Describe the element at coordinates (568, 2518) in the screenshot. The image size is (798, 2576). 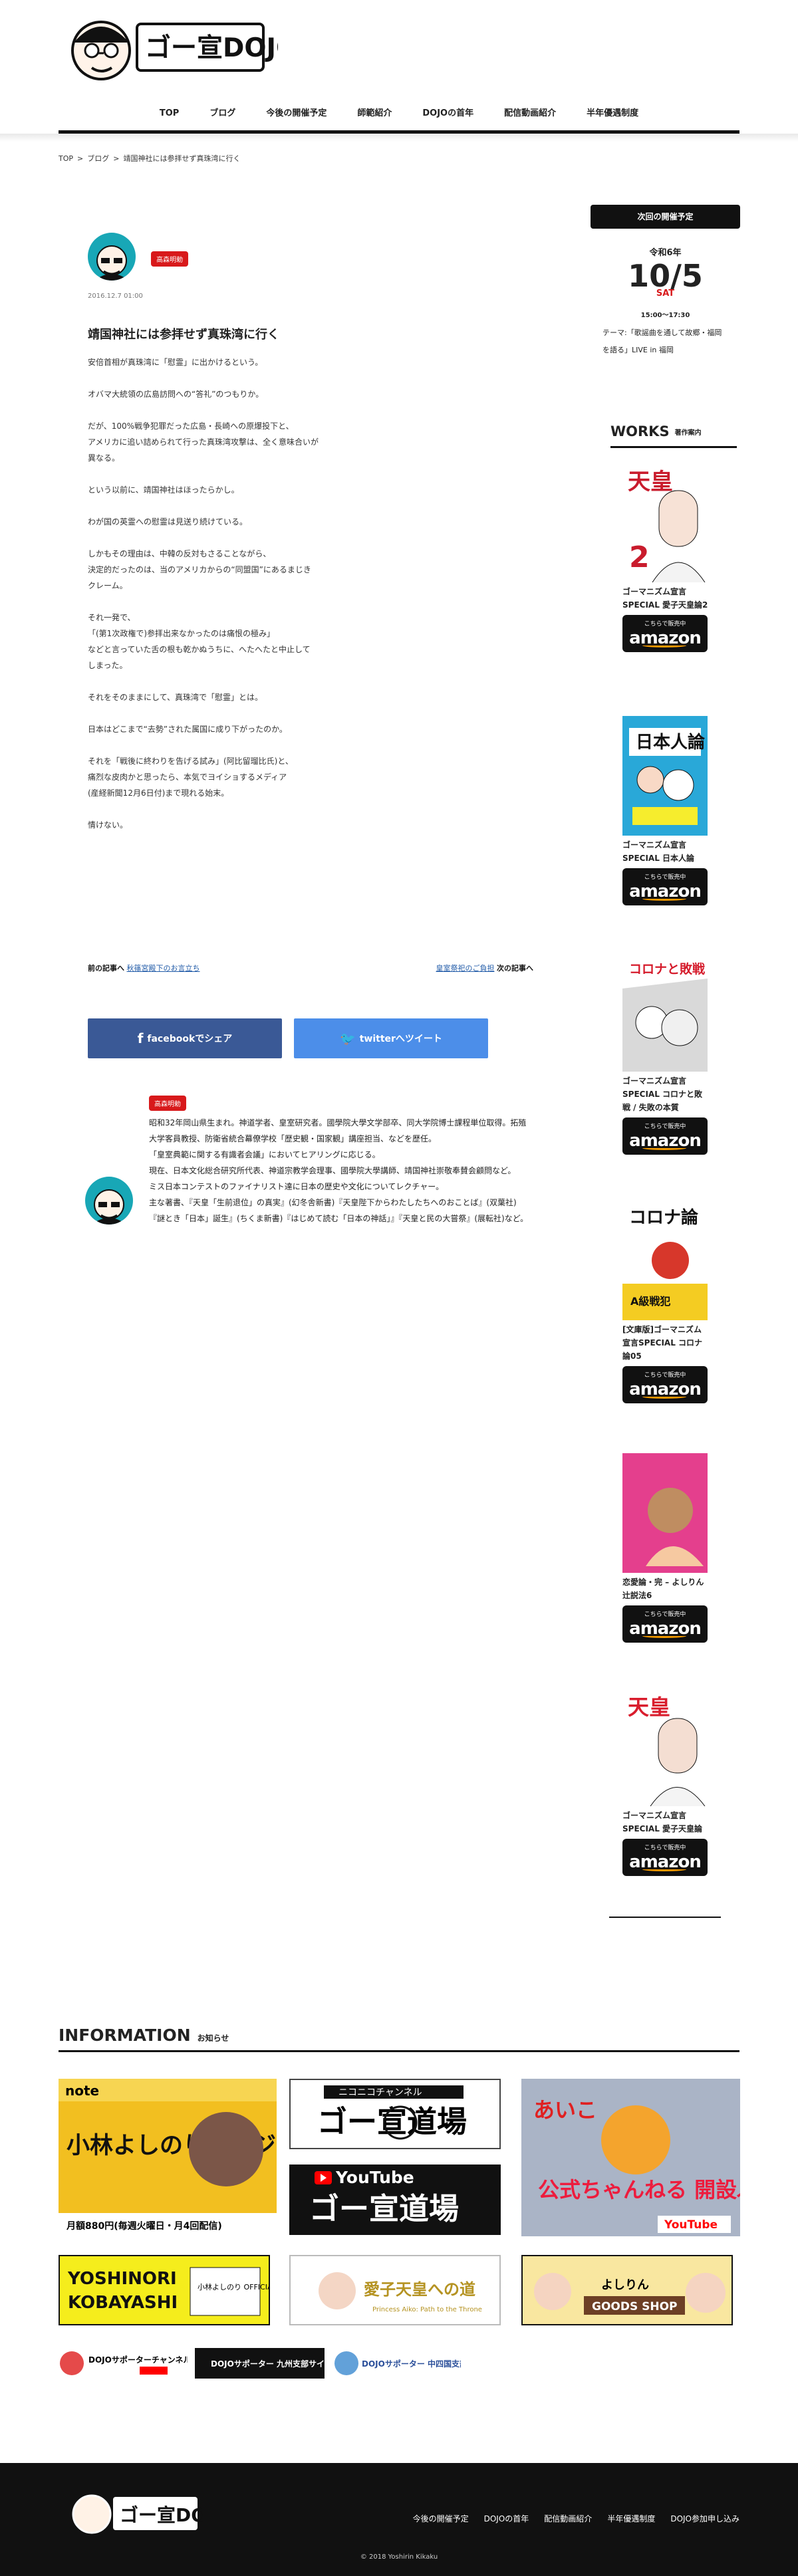
I see `footer-nav-videos: 配信動画紹介` at that location.